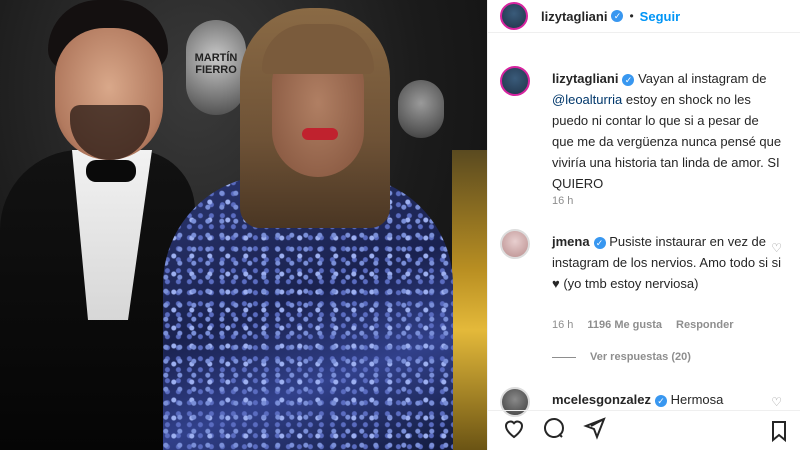 The height and width of the screenshot is (450, 800). Describe the element at coordinates (601, 399) in the screenshot. I see `commenter-username: mcelesgonzalez` at that location.